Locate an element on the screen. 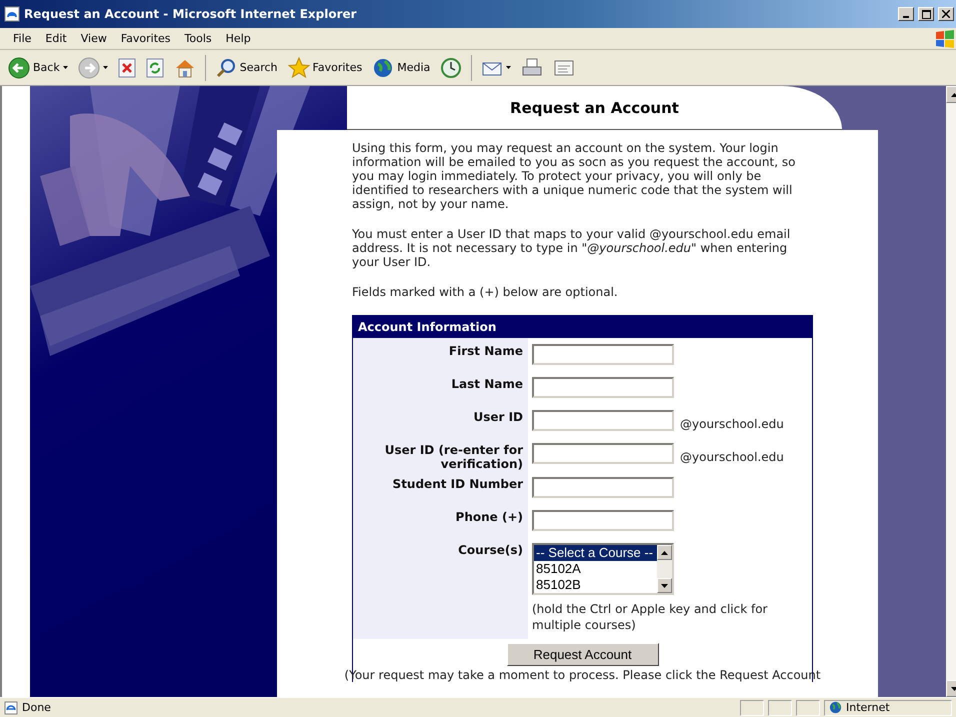 The image size is (956, 717). status-text: Done is located at coordinates (36, 707).